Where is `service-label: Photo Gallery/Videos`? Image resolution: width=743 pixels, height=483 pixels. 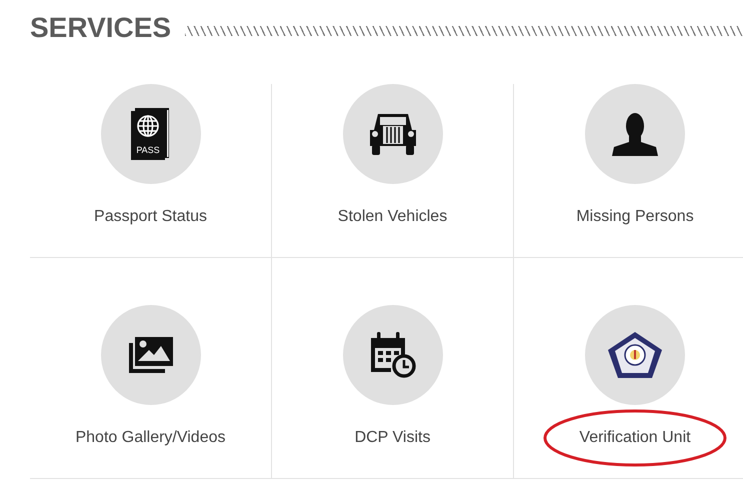 service-label: Photo Gallery/Videos is located at coordinates (150, 437).